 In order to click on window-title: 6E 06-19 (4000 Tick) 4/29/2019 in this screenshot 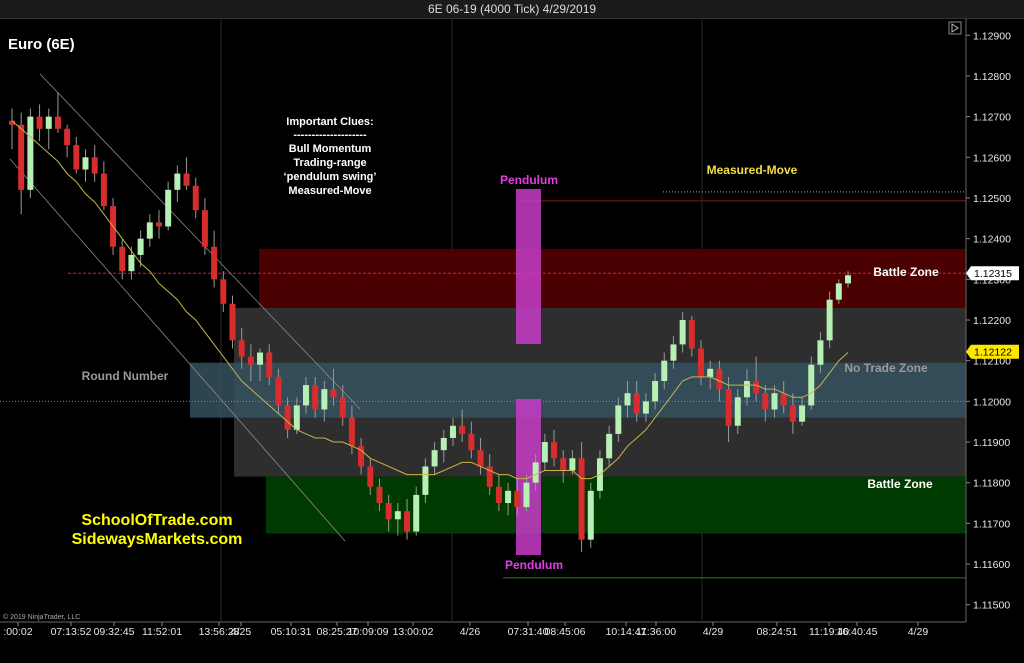, I will do `click(512, 9)`.